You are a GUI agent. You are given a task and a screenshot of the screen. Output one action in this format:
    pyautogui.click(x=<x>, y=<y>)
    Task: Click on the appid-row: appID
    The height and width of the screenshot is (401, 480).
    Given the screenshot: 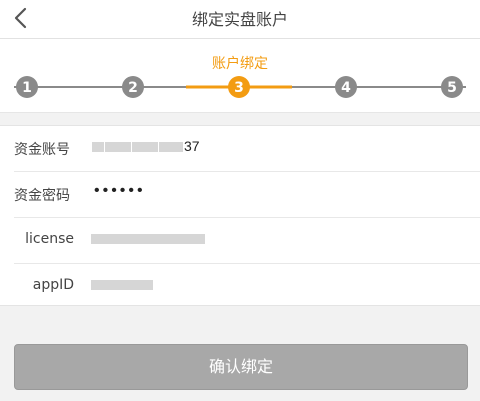 What is the action you would take?
    pyautogui.click(x=247, y=286)
    